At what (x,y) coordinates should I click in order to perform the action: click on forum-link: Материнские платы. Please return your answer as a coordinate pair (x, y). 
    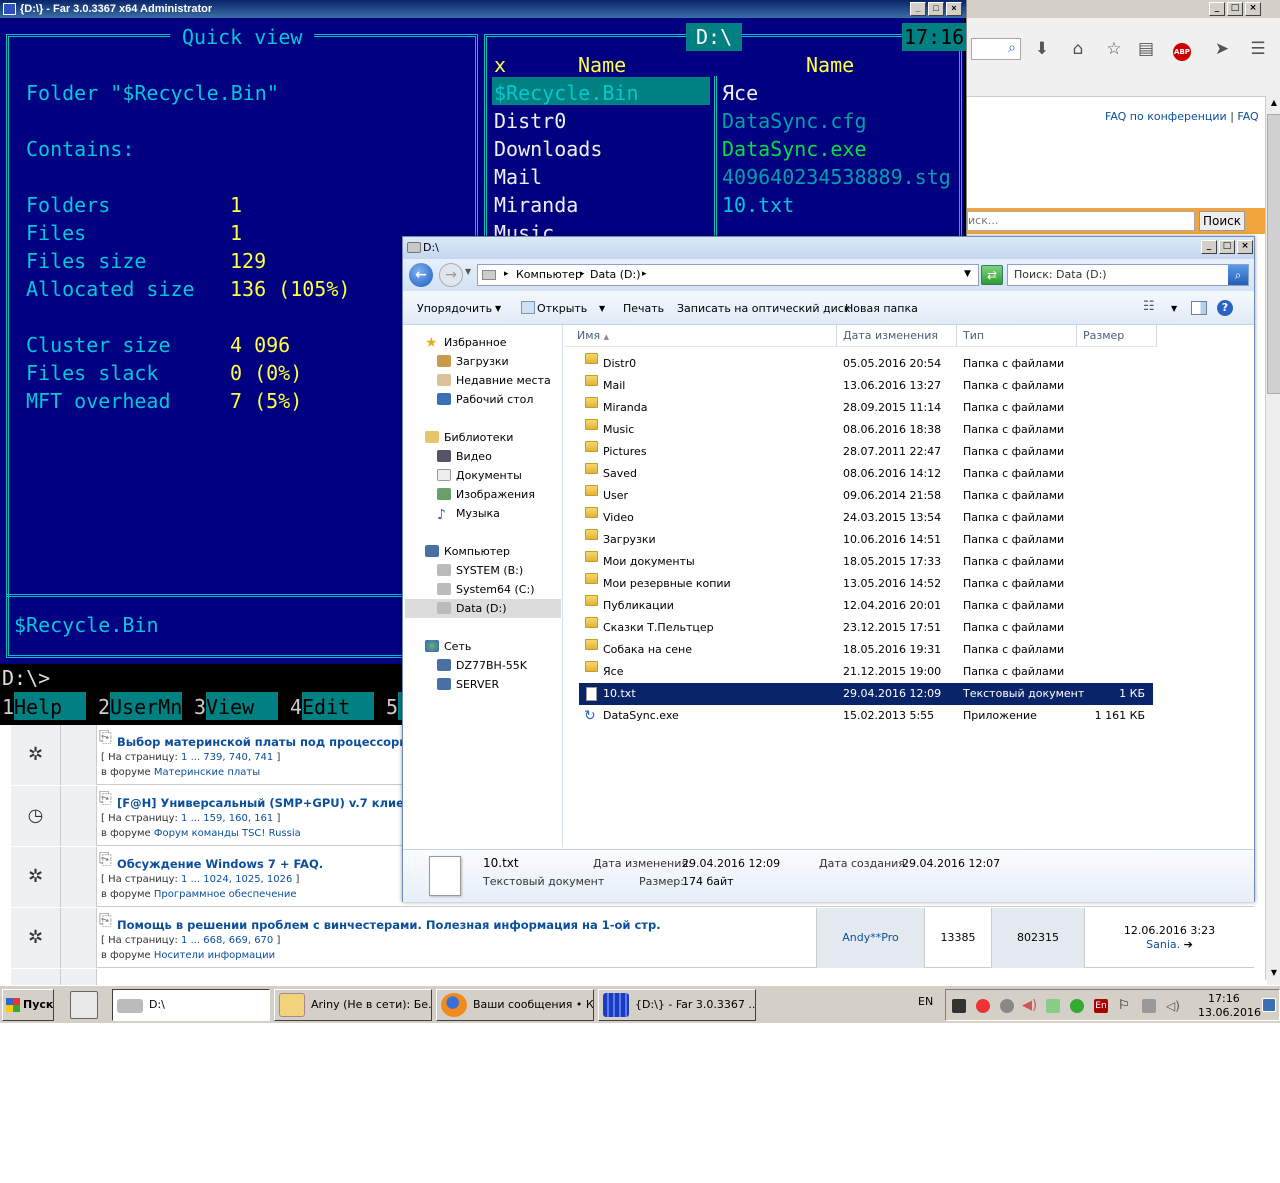
    Looking at the image, I should click on (207, 772).